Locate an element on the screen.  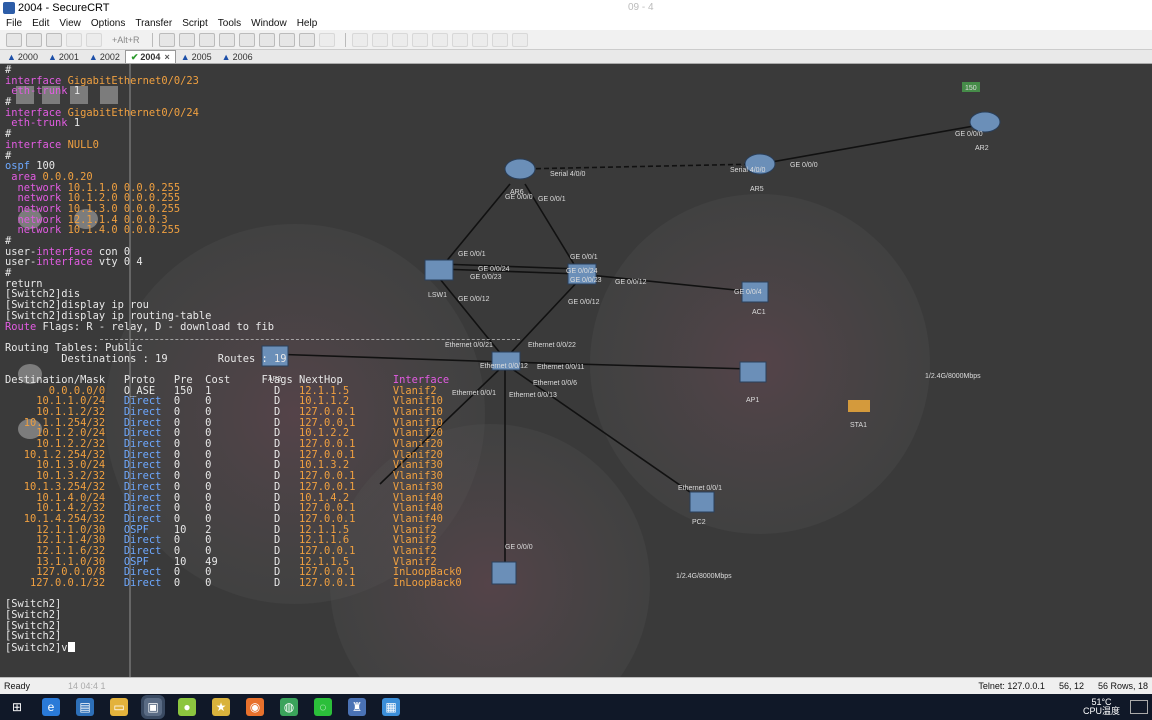
session-tab-bar: ▲ 2000 ▲ 2001 ▲ 2002 ✔ 2004 × ▲ 2005 ▲ 2006 is located at coordinates (576, 57).